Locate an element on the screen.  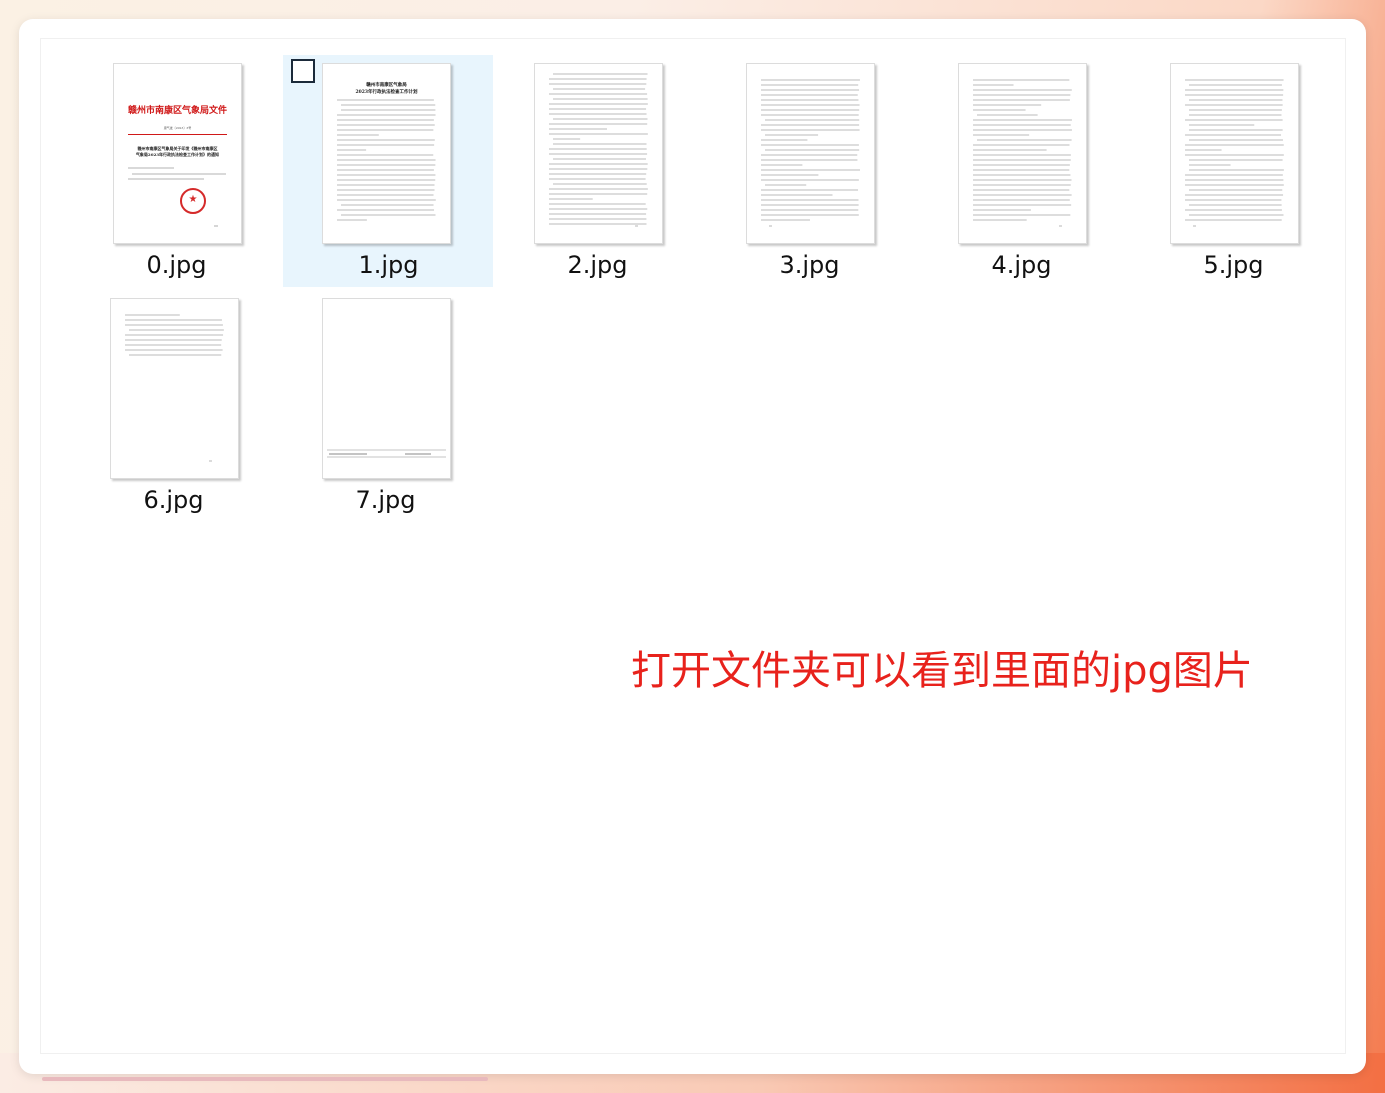
file-item-5: 5.jpg is located at coordinates (1248, 171).